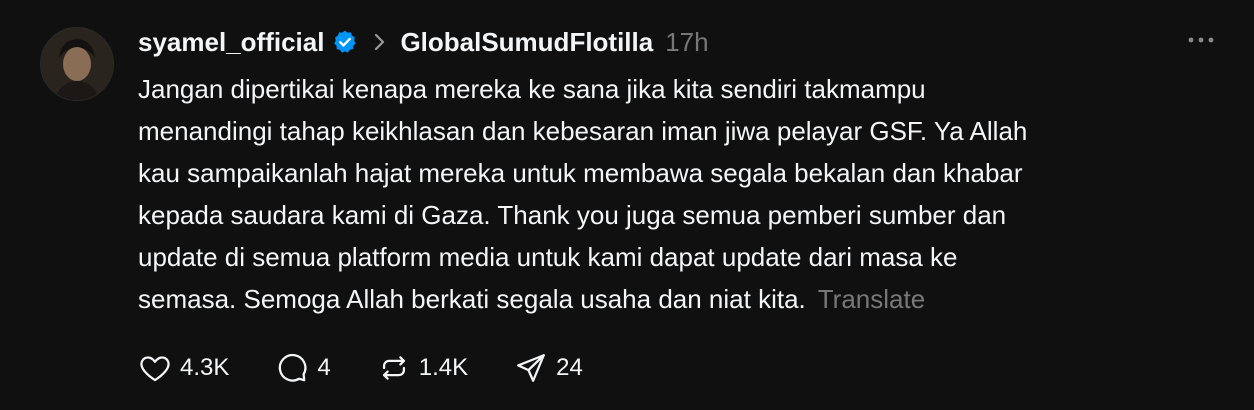  I want to click on repost-icon, so click(394, 368).